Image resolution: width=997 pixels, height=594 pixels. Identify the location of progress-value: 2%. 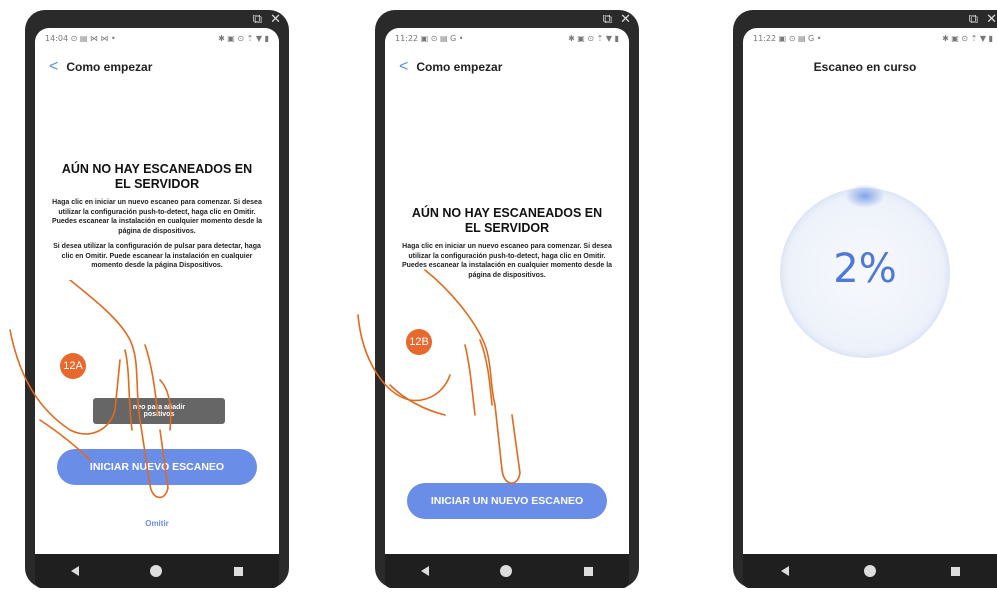
(865, 269).